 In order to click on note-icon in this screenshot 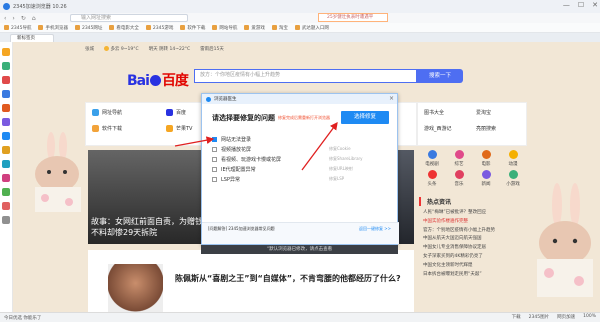, I will do `click(6, 150)`.